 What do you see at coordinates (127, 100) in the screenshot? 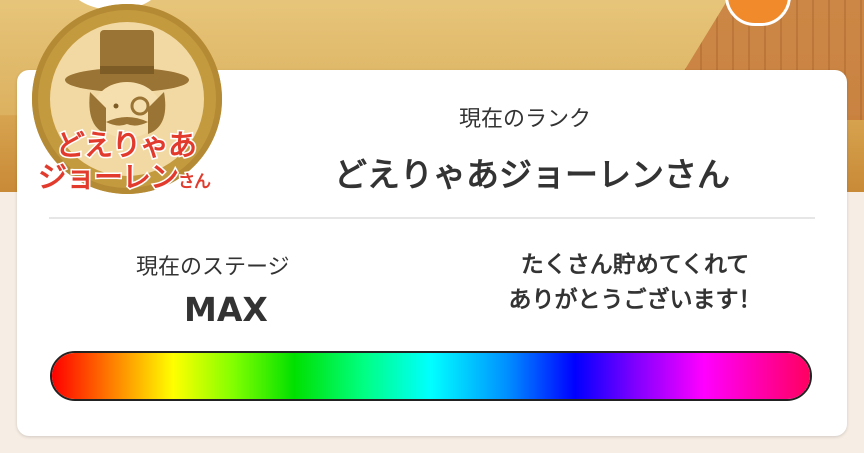
I see `rank-badge: どえりゃあ ジョーレンさん` at bounding box center [127, 100].